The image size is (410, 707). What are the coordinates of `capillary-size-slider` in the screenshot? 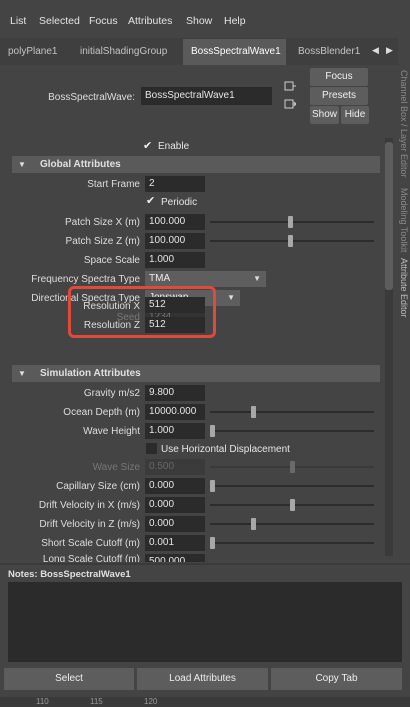 It's located at (292, 486).